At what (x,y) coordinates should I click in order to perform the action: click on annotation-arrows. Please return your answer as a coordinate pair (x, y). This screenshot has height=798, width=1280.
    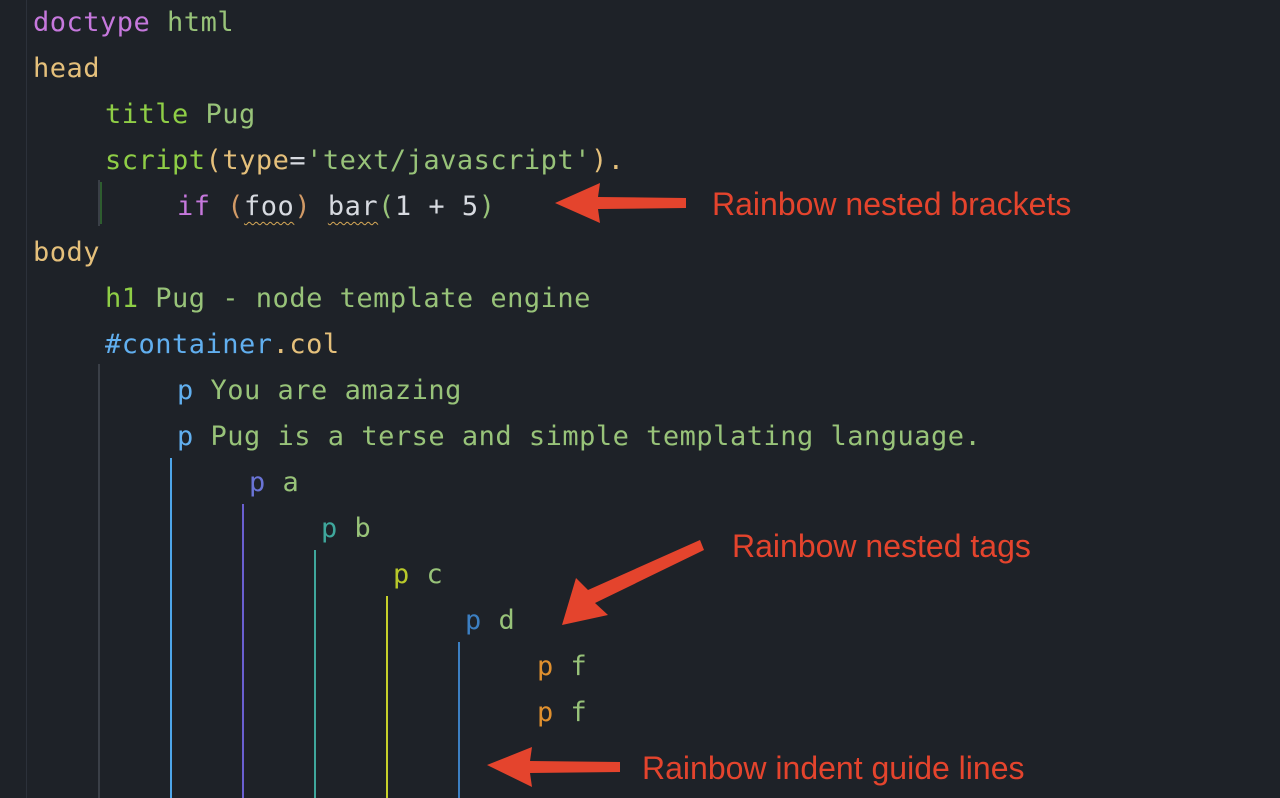
    Looking at the image, I should click on (595, 485).